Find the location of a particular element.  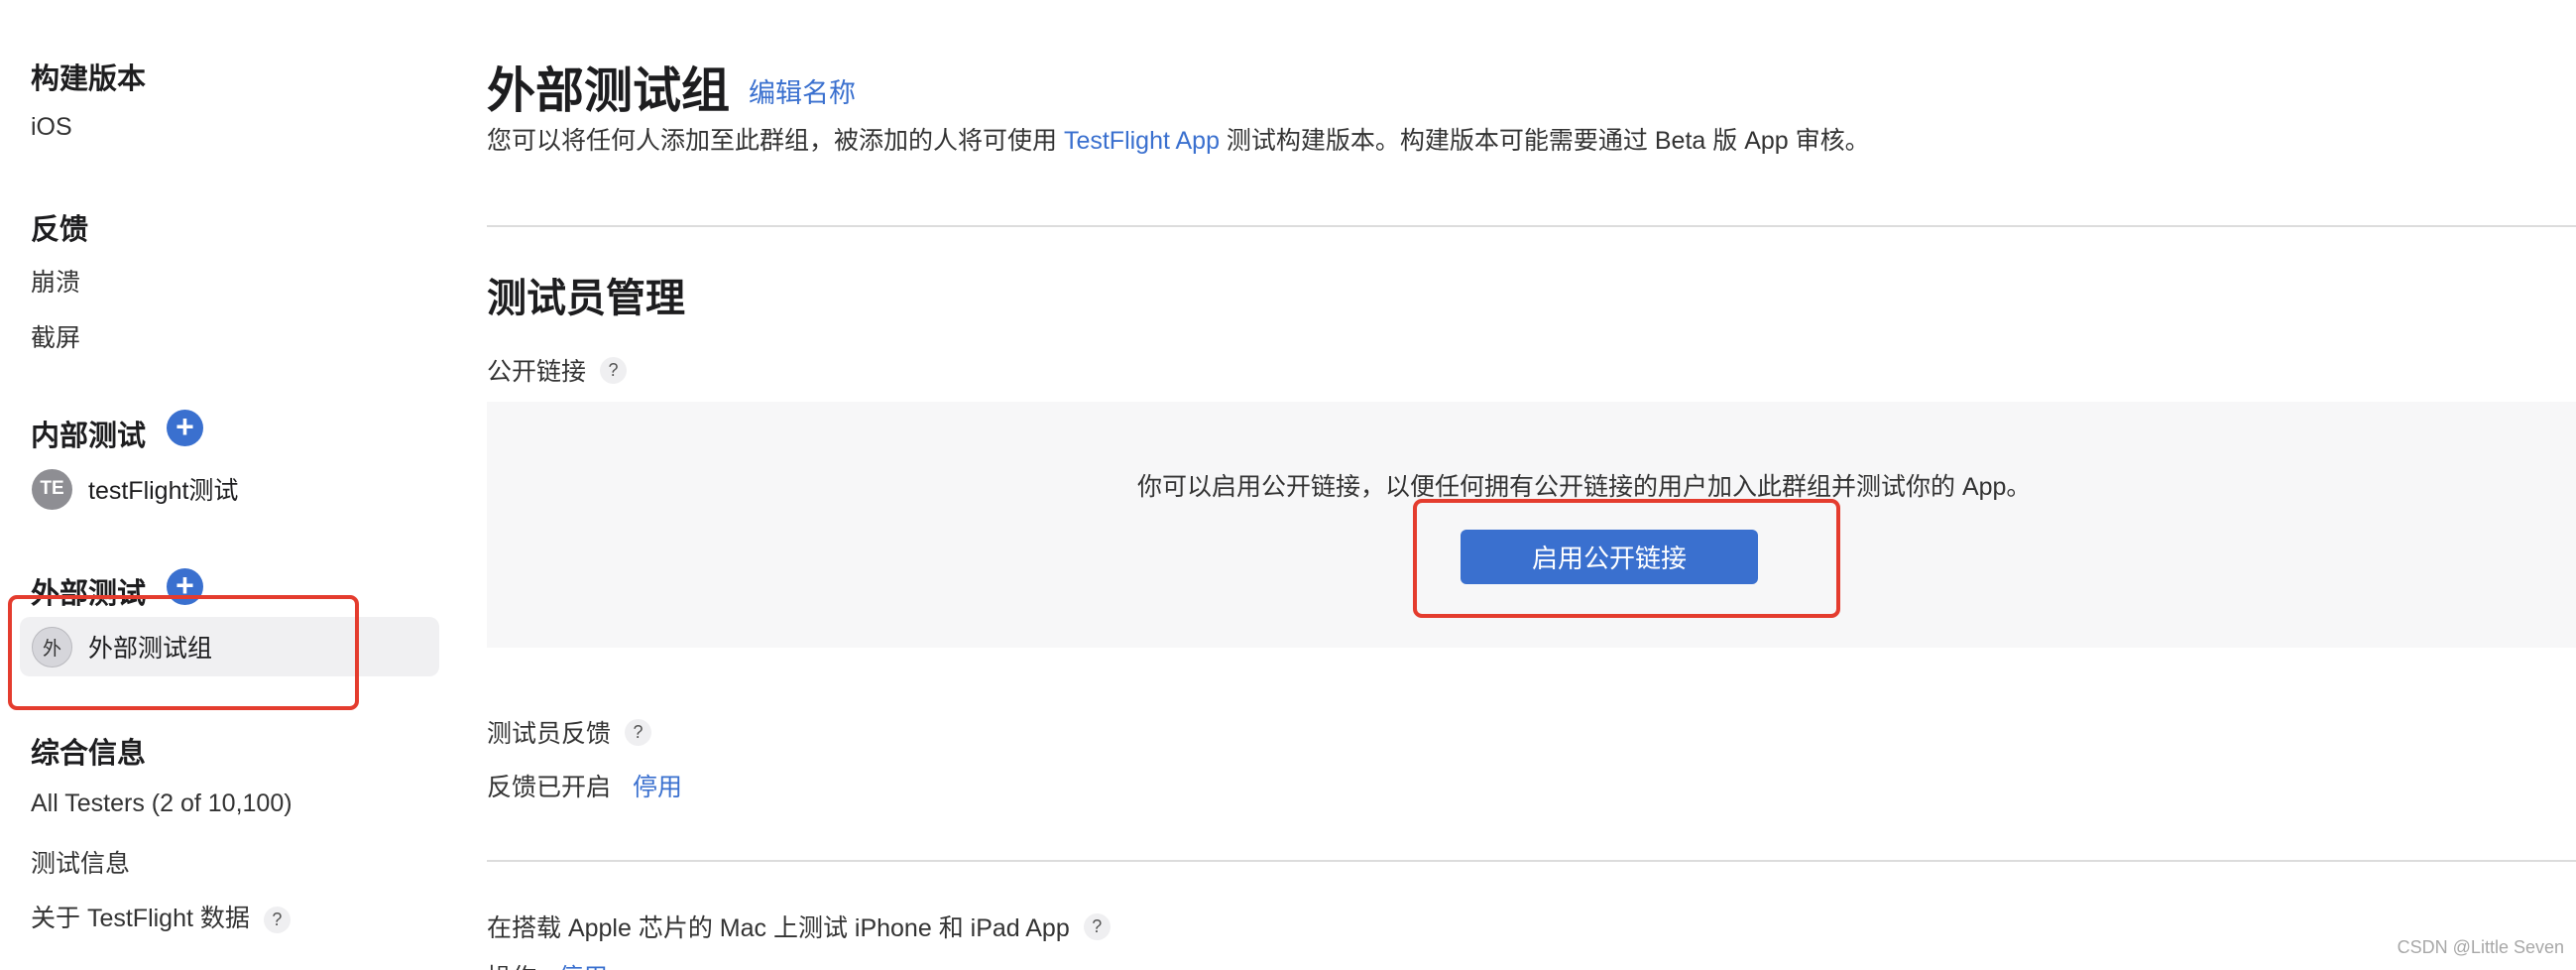

public-link-info: 你可以启用公开链接，以便任何拥有公开链接的用户加入此群组并测试你的 App。 is located at coordinates (1584, 487).